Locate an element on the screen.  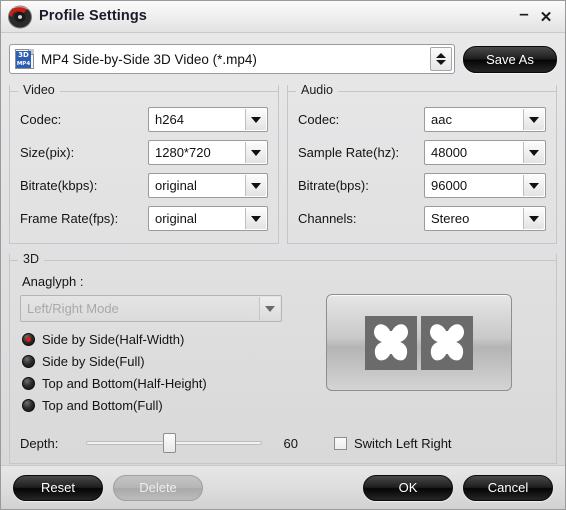
depth-slider-thumb is located at coordinates (169, 443).